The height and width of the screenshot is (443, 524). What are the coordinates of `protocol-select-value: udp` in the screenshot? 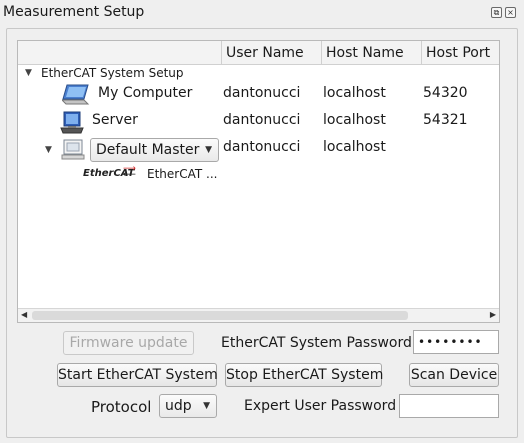 It's located at (178, 406).